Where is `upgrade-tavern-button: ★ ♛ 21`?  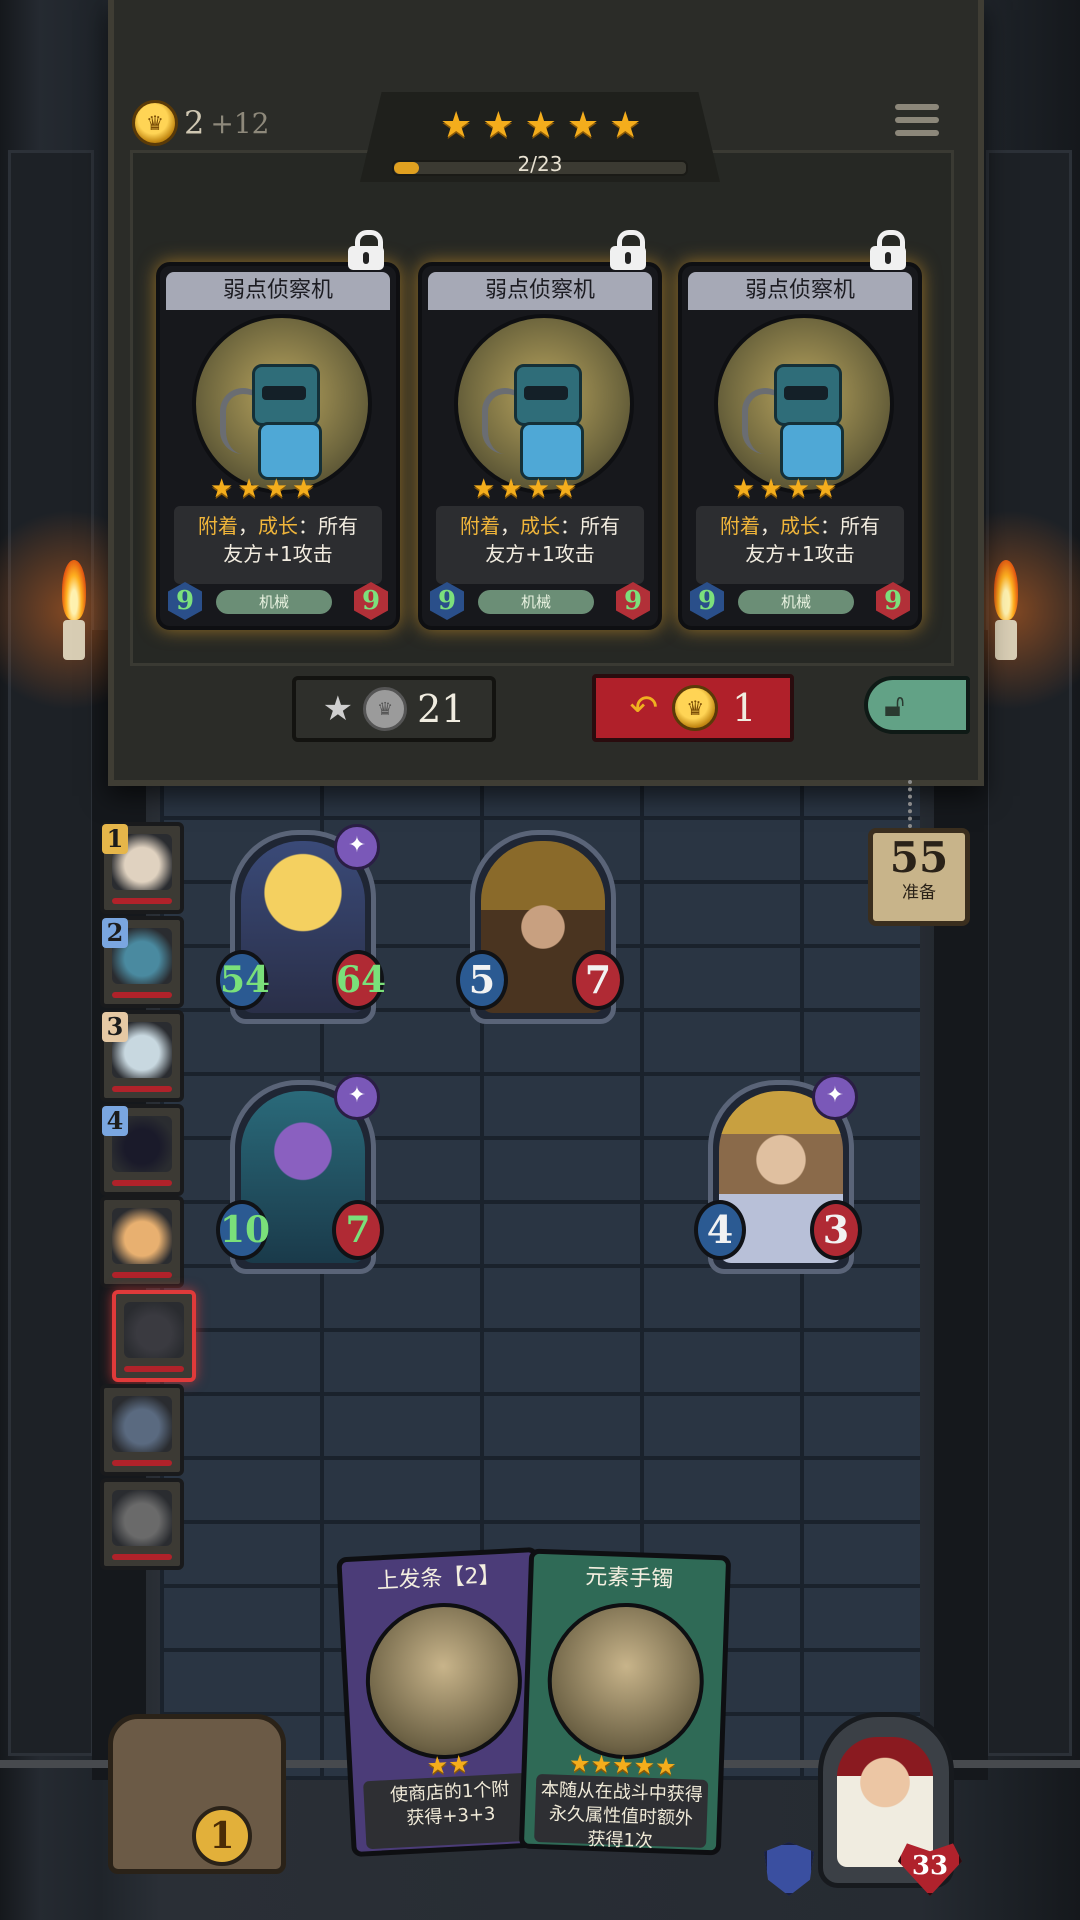 upgrade-tavern-button: ★ ♛ 21 is located at coordinates (394, 709).